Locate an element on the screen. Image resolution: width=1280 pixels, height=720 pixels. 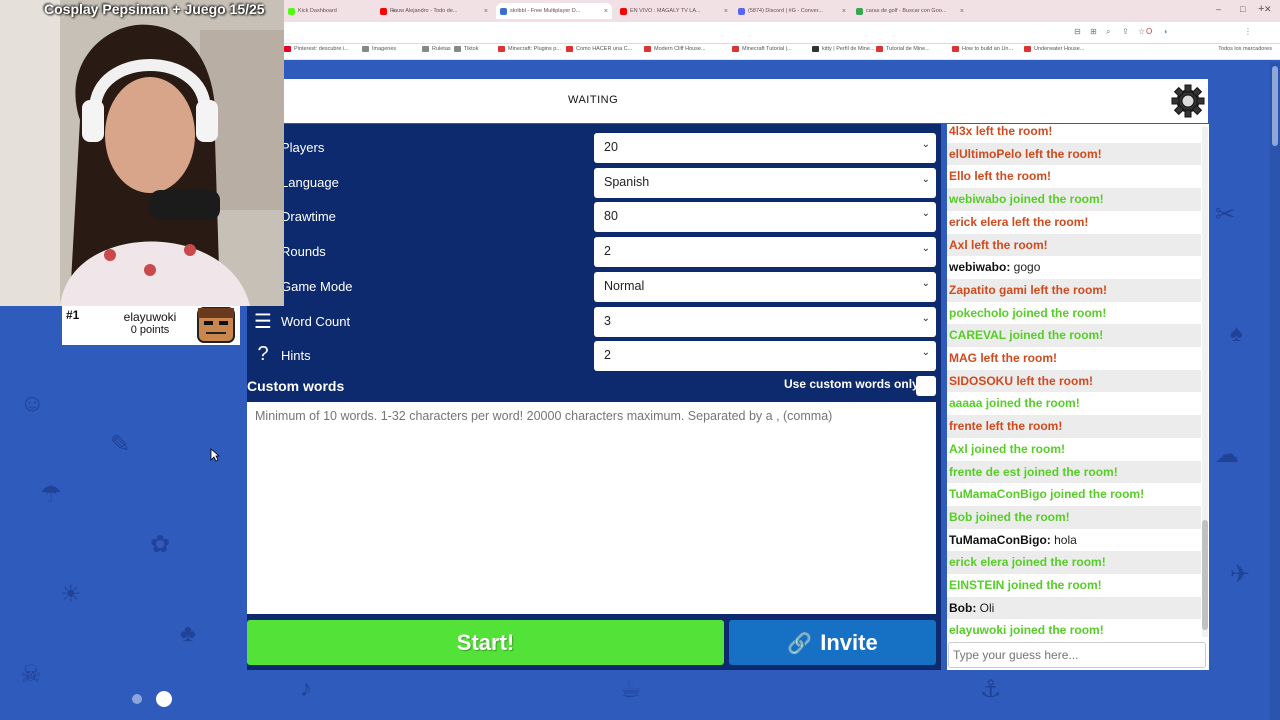
setting-select: 80 ⌄ is located at coordinates (765, 217).